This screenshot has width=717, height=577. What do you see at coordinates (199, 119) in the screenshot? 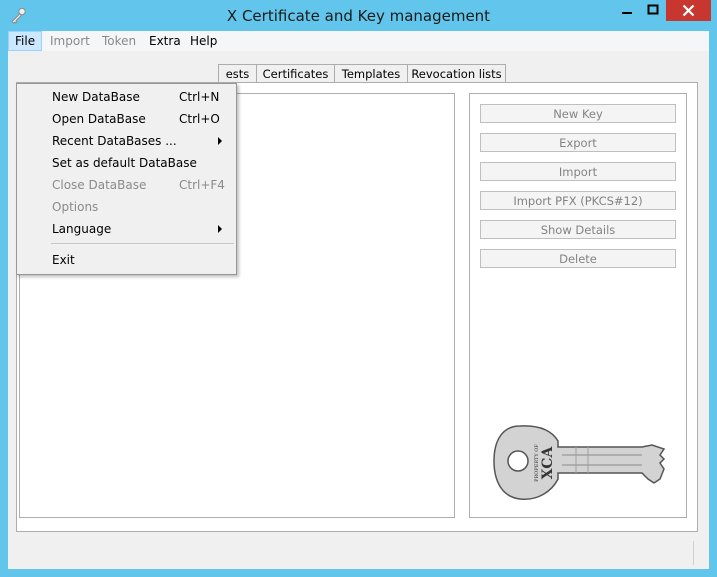
I see `menu-open-database-shortcut: Ctrl+O` at bounding box center [199, 119].